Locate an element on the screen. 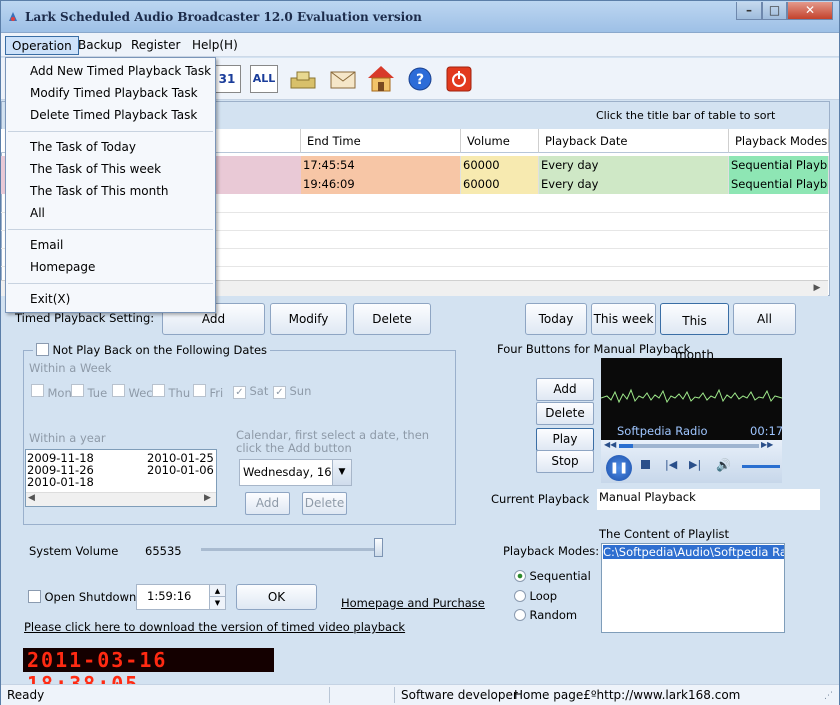  seek-track is located at coordinates (689, 446).